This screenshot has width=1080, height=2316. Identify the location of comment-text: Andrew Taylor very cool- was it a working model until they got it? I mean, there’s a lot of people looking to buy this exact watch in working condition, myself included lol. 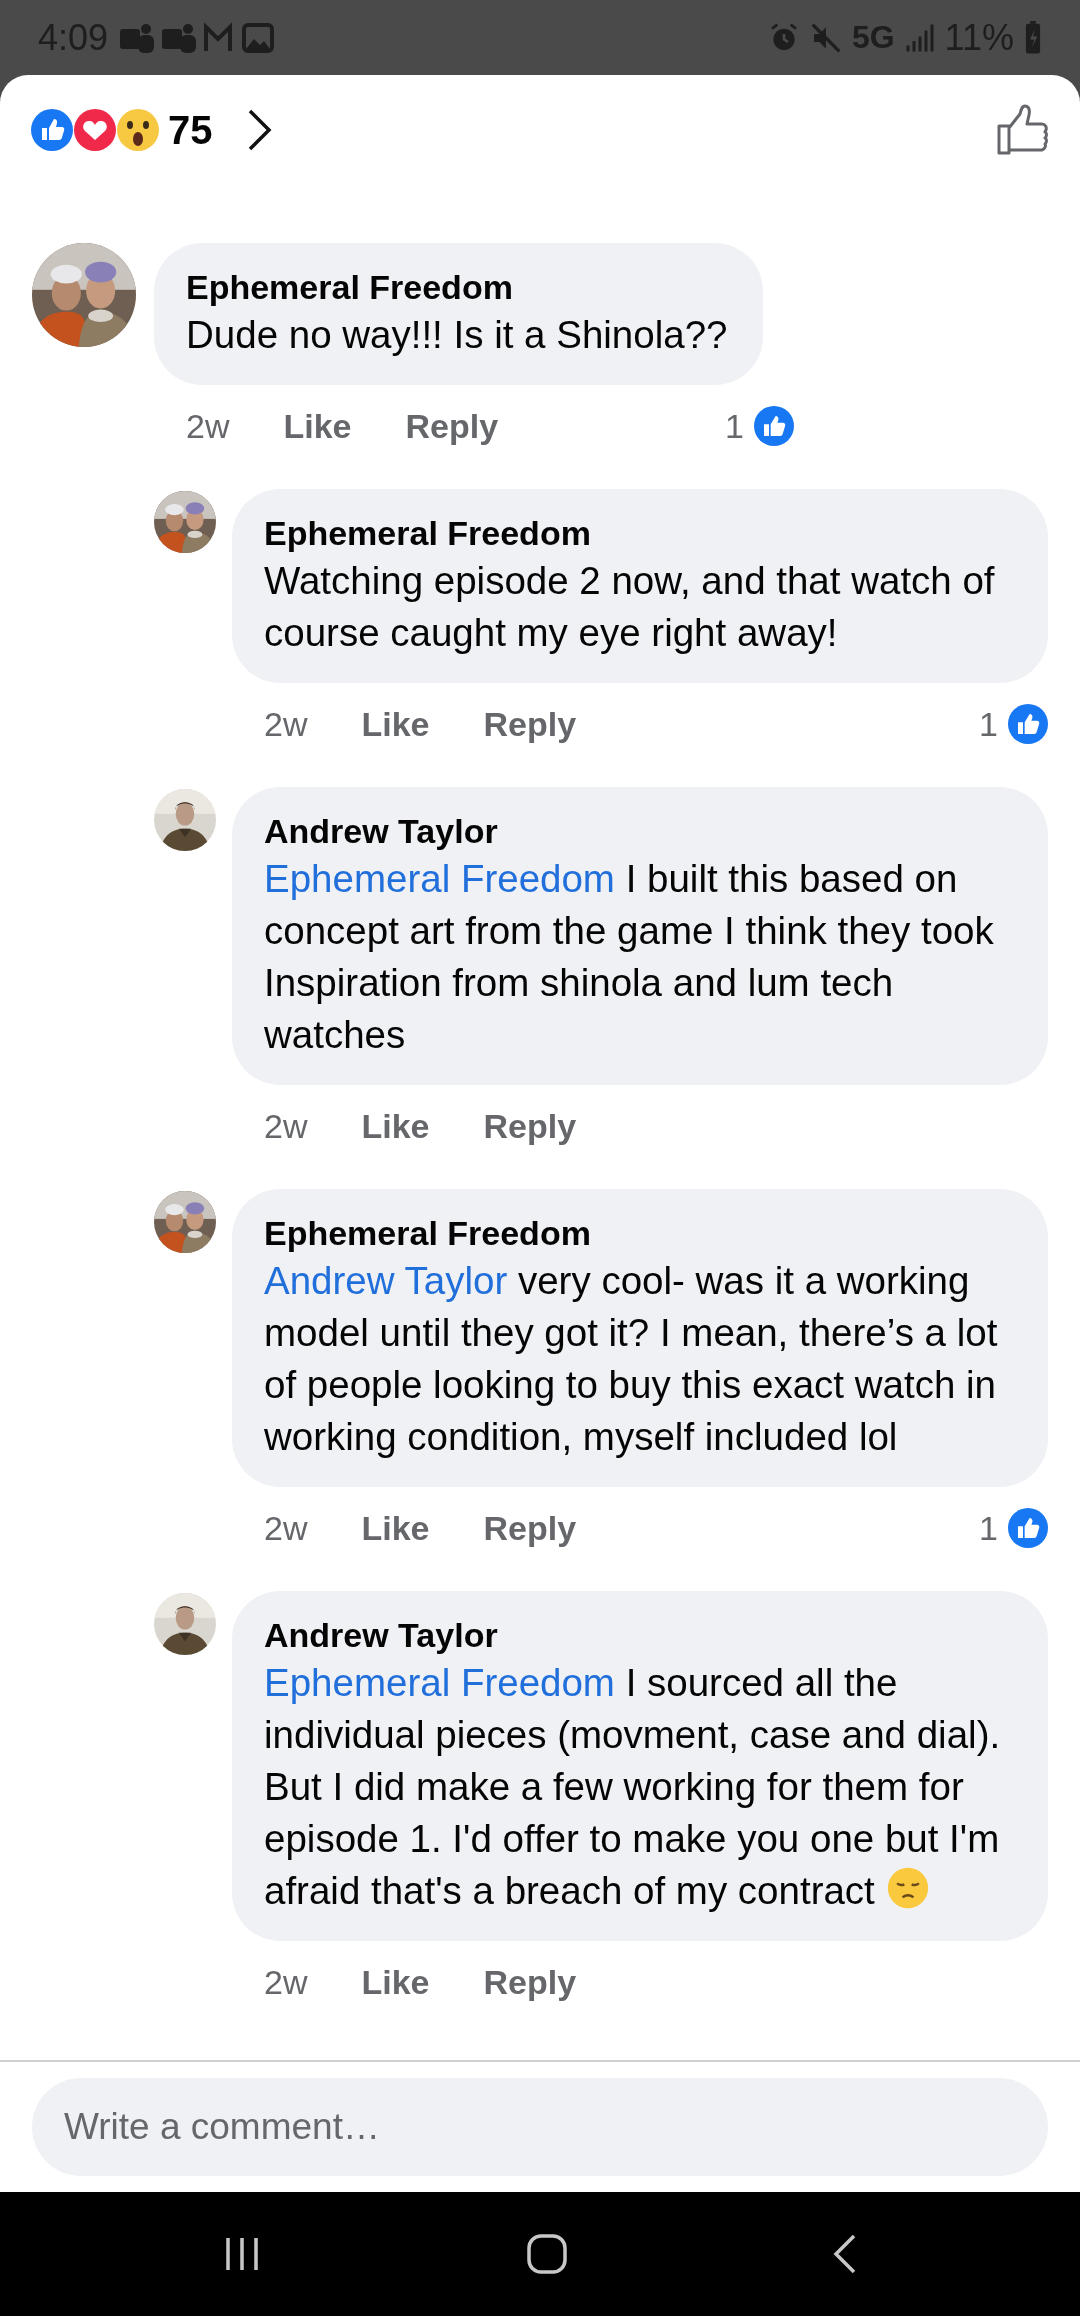
(631, 1359).